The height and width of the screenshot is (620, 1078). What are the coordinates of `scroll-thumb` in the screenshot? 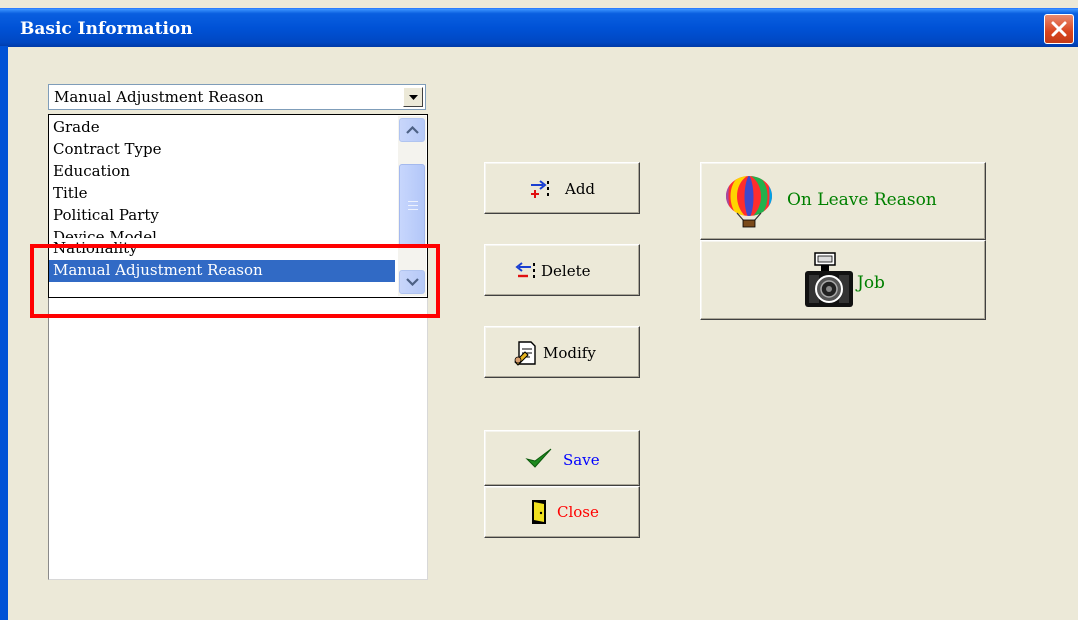 It's located at (412, 206).